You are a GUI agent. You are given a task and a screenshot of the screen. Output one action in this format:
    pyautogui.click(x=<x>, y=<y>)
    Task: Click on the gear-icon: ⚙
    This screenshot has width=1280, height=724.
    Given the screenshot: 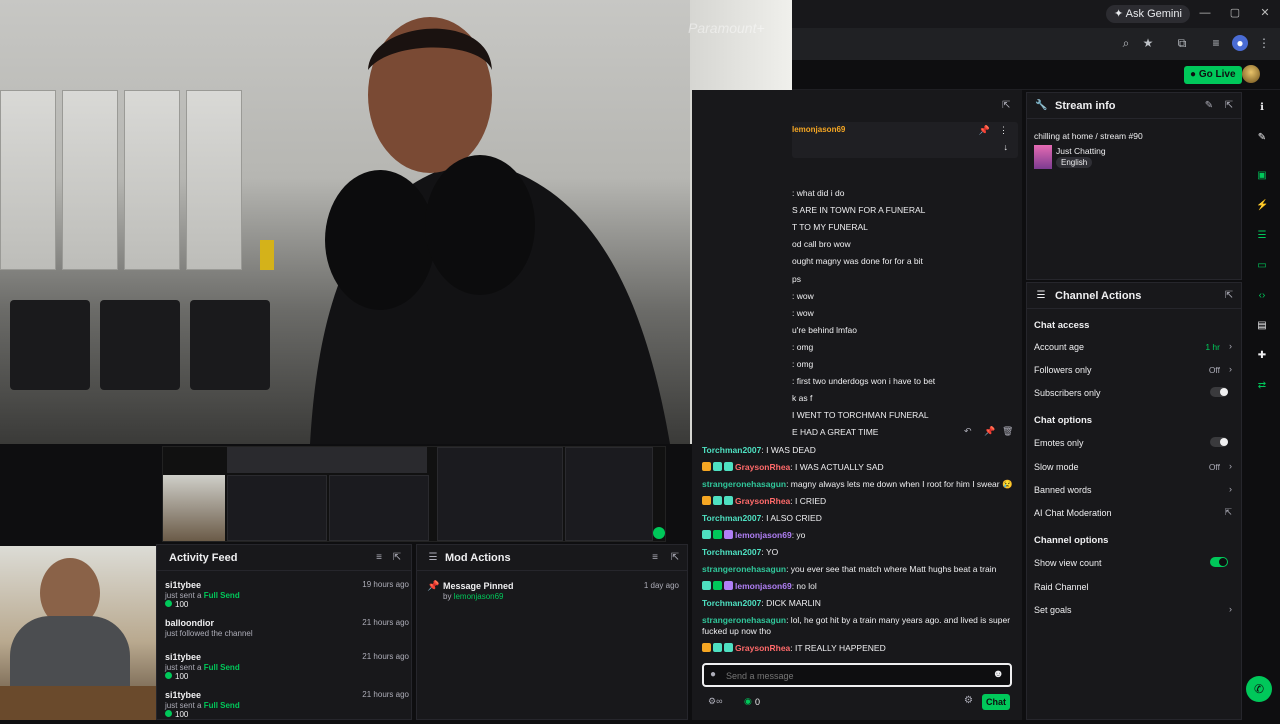 What is the action you would take?
    pyautogui.click(x=968, y=700)
    